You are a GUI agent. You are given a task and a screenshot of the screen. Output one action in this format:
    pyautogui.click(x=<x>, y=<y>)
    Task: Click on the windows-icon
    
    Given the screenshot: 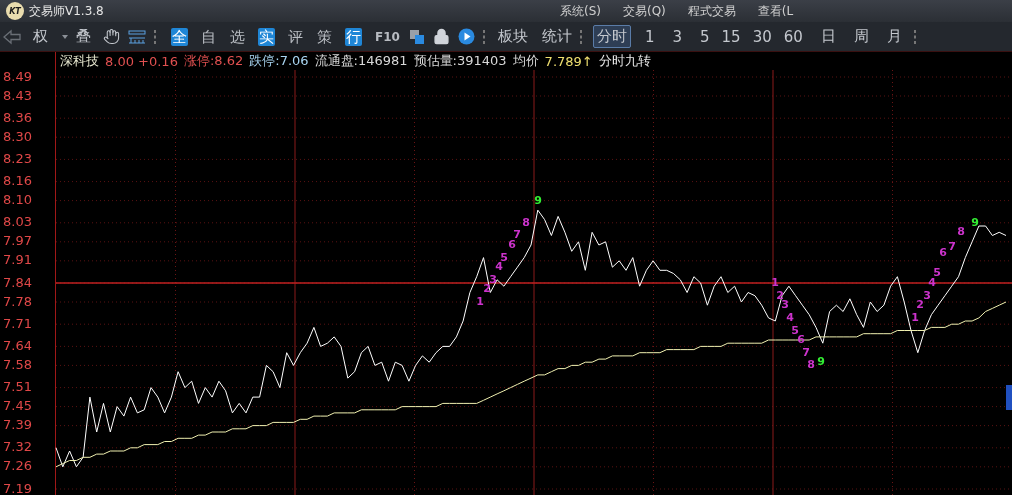 What is the action you would take?
    pyautogui.click(x=416, y=36)
    